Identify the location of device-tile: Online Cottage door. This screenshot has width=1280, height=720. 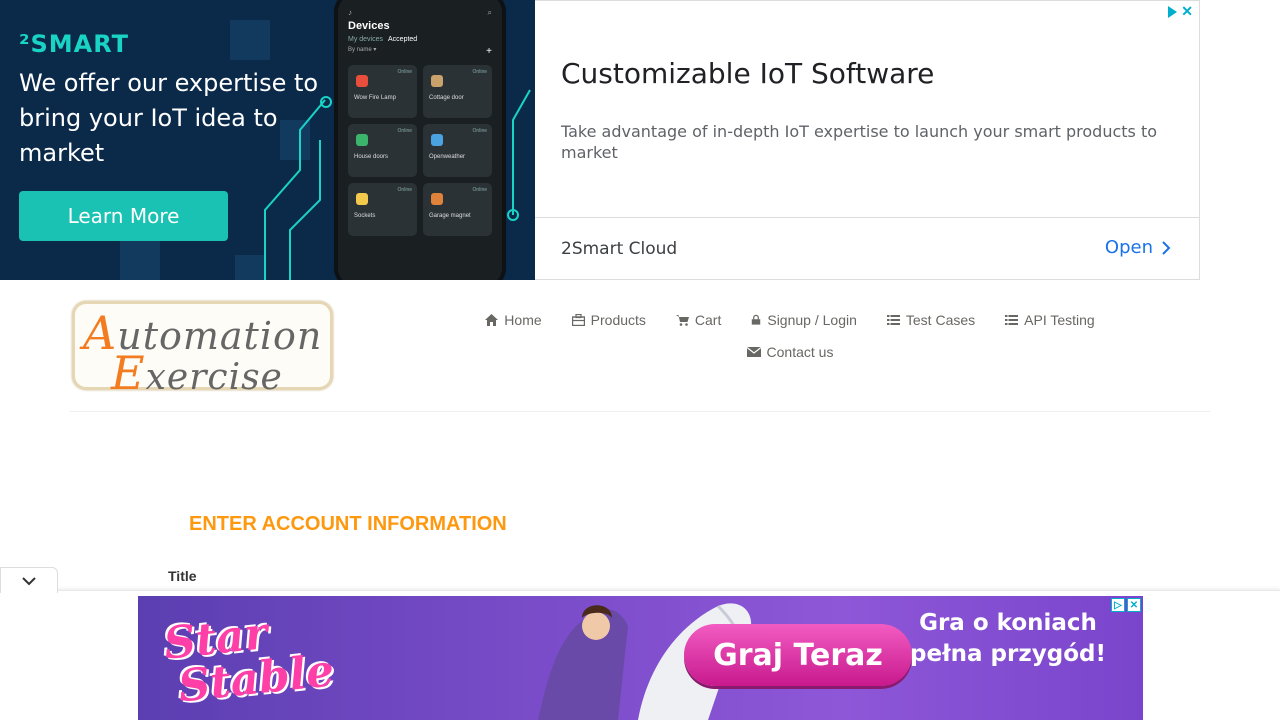
(457, 91).